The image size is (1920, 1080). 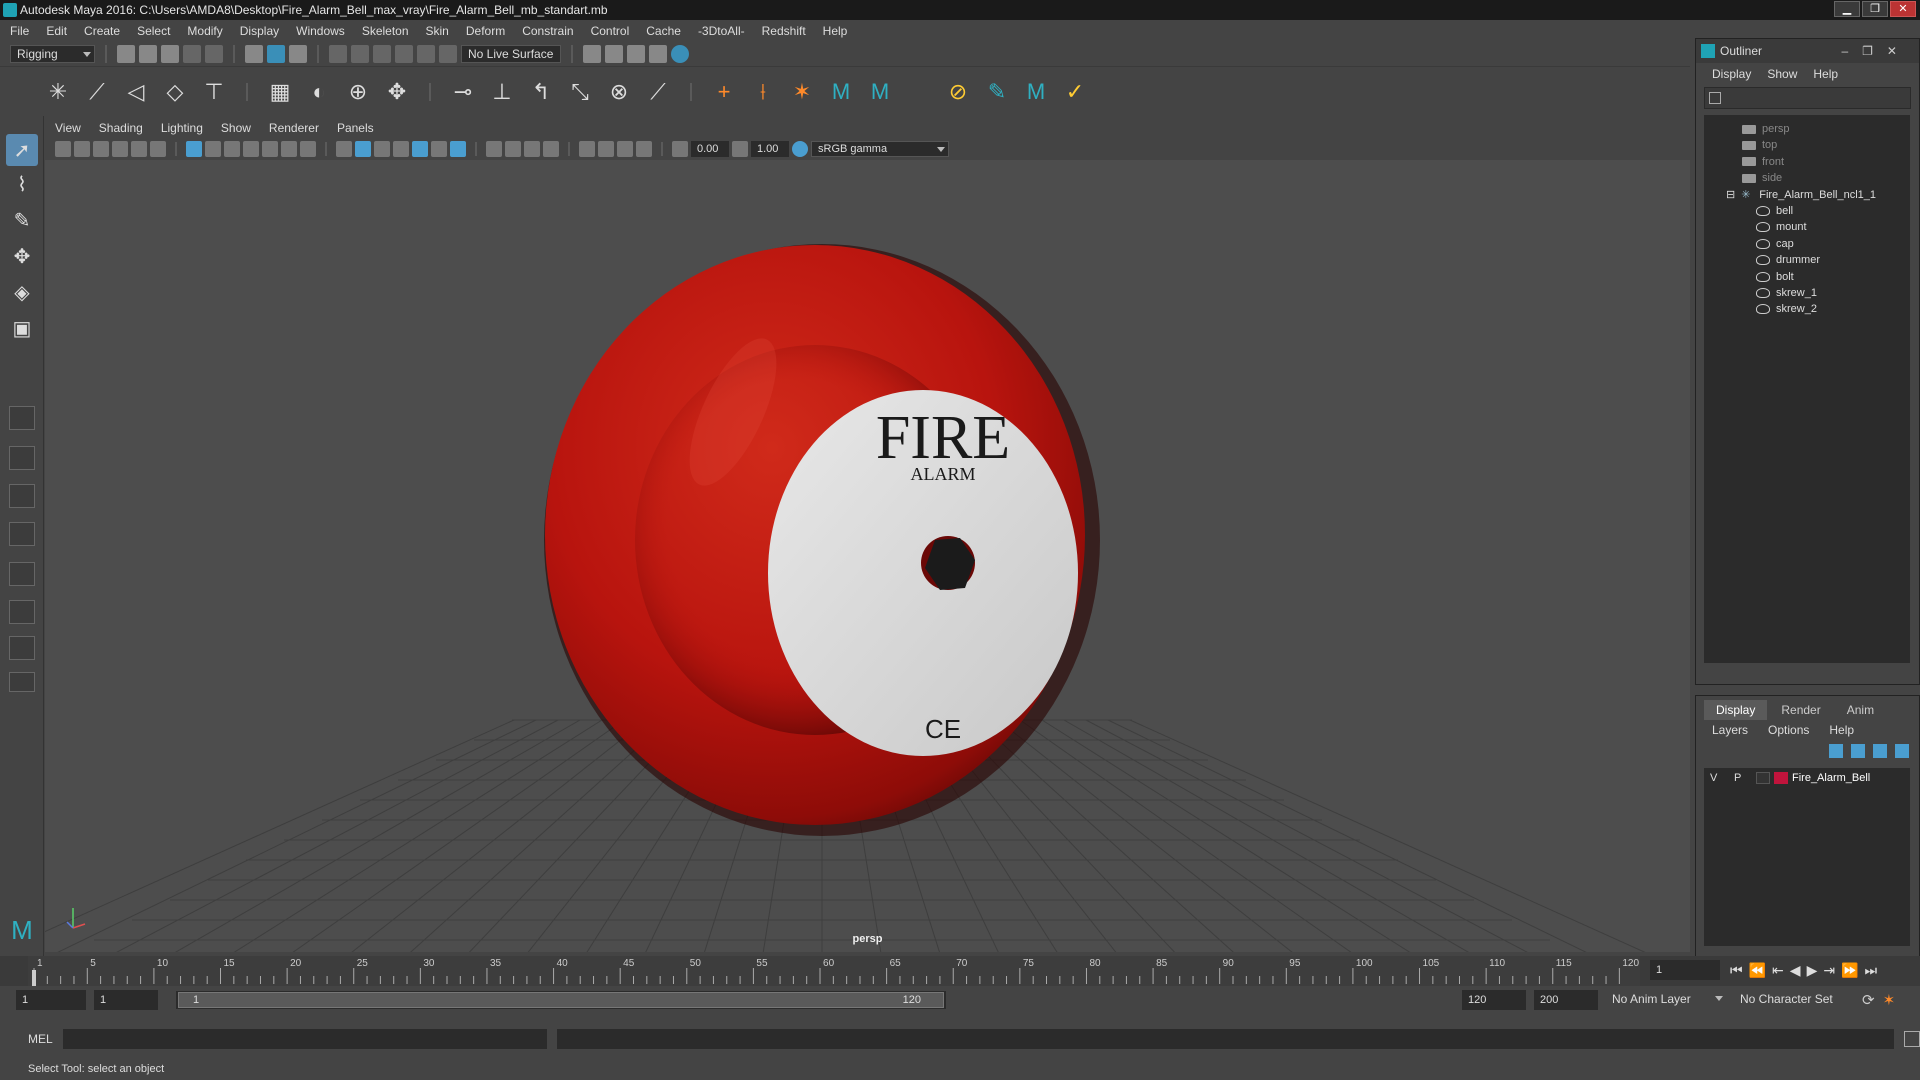 I want to click on menu-redshift: Redshift, so click(x=784, y=31).